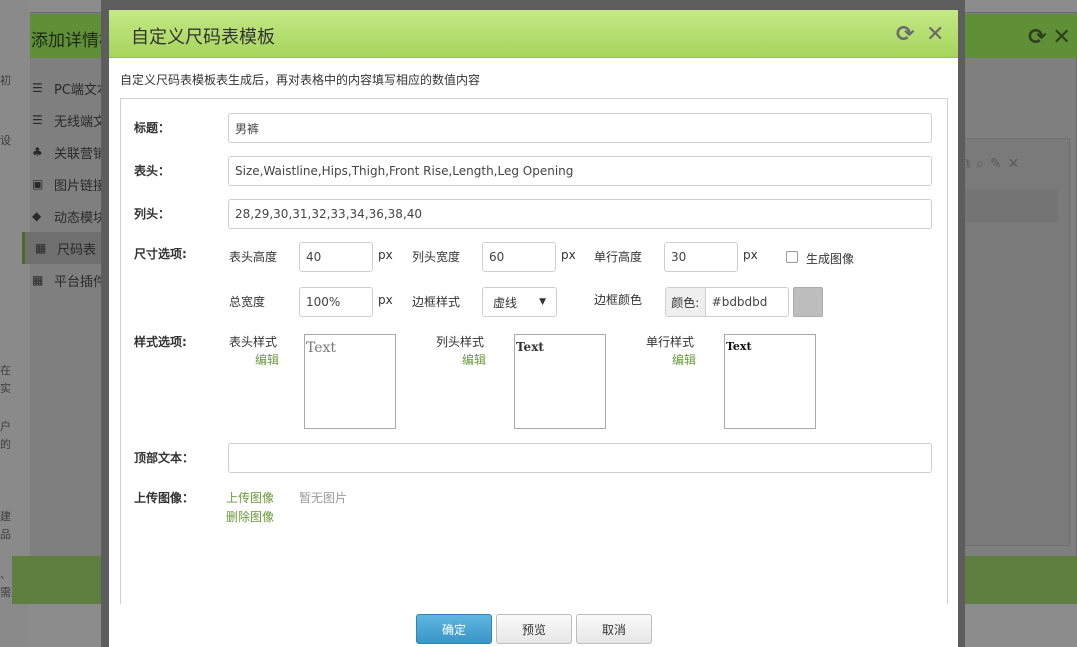  I want to click on bg-menu-label: 无线端文, so click(80, 122).